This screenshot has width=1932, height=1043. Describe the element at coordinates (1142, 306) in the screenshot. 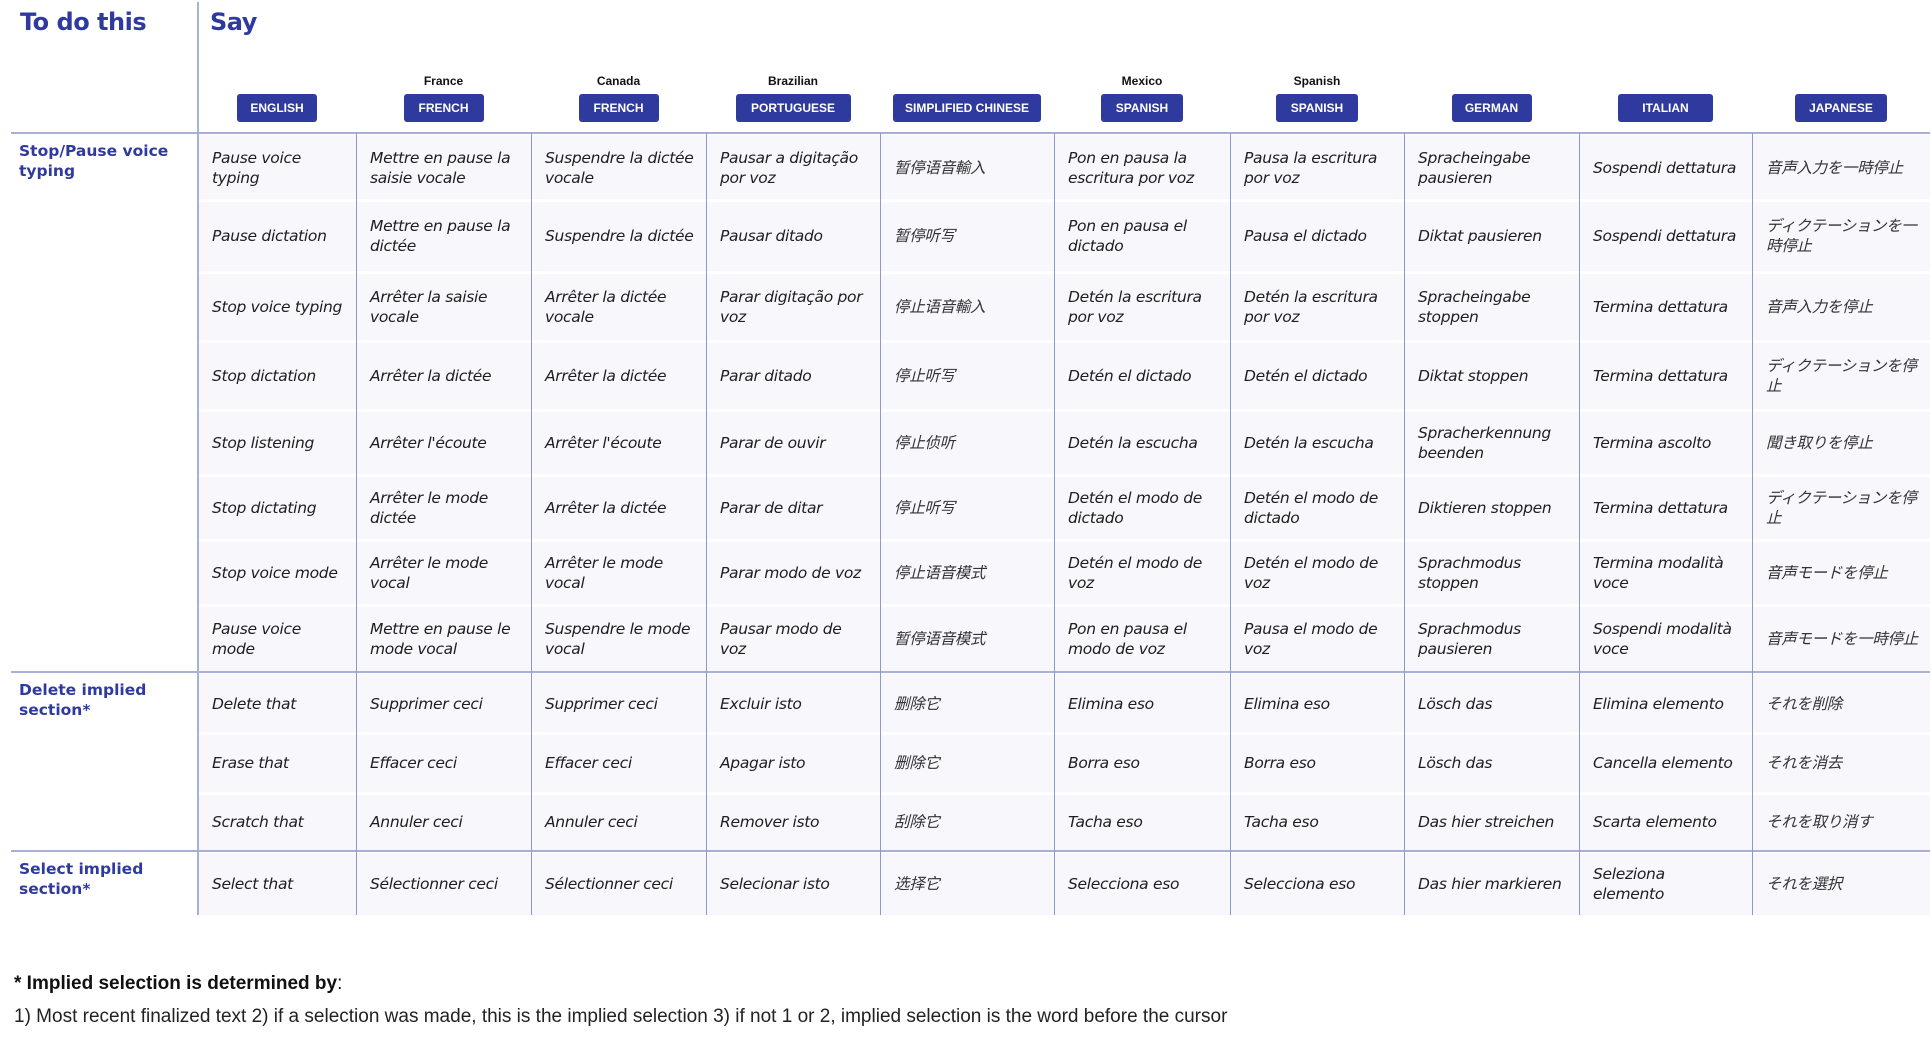

I see `table-cell: Detén la escritura por voz` at that location.